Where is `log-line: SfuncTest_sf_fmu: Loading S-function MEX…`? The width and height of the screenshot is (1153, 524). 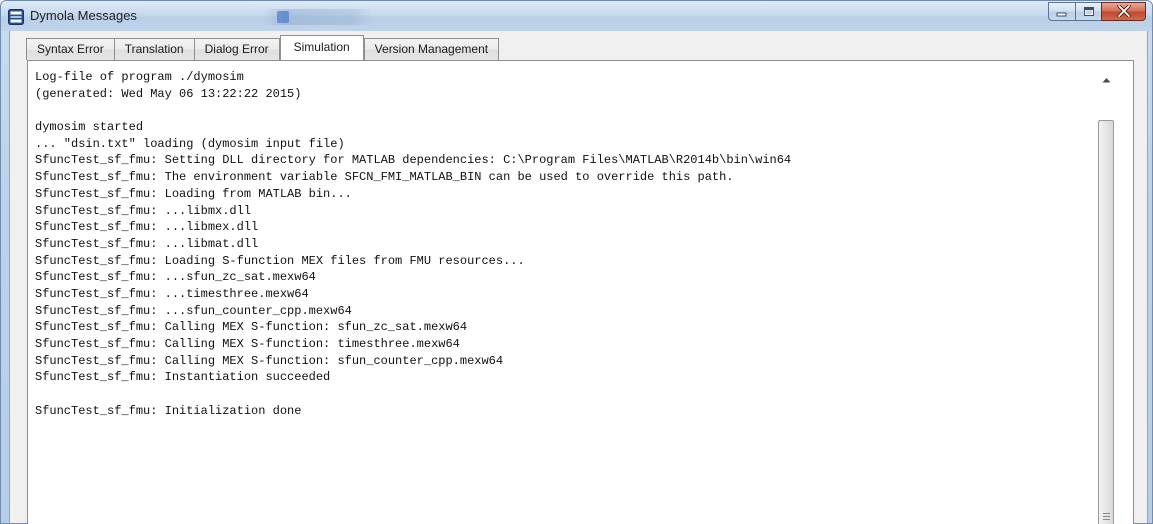 log-line: SfuncTest_sf_fmu: Loading S-function MEX… is located at coordinates (280, 260).